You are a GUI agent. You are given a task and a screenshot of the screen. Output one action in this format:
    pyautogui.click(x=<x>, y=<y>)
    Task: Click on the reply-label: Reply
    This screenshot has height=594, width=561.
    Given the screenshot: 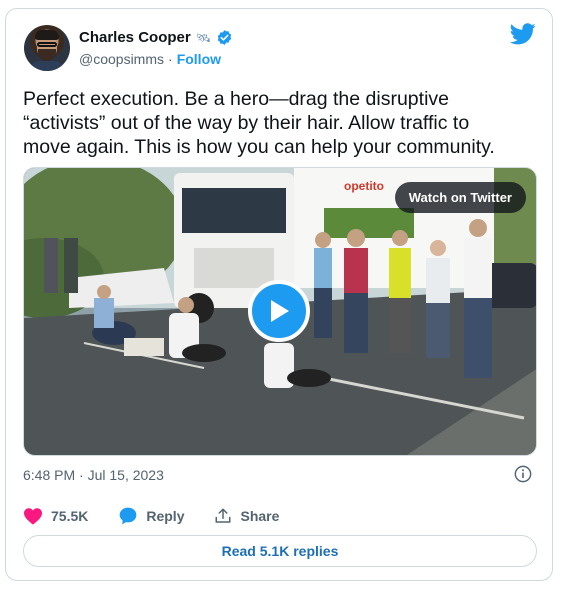 What is the action you would take?
    pyautogui.click(x=165, y=516)
    